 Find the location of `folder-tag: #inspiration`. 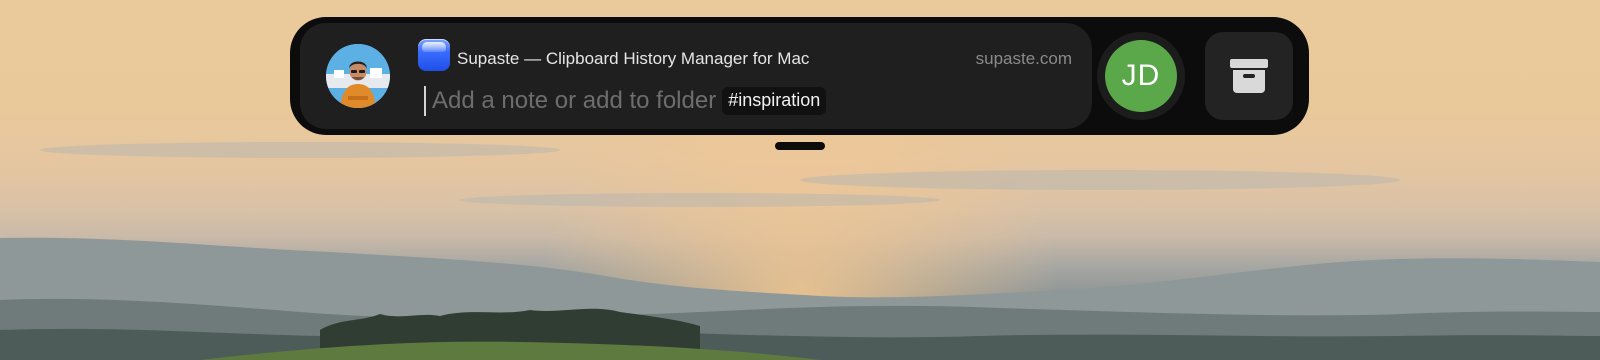

folder-tag: #inspiration is located at coordinates (774, 101).